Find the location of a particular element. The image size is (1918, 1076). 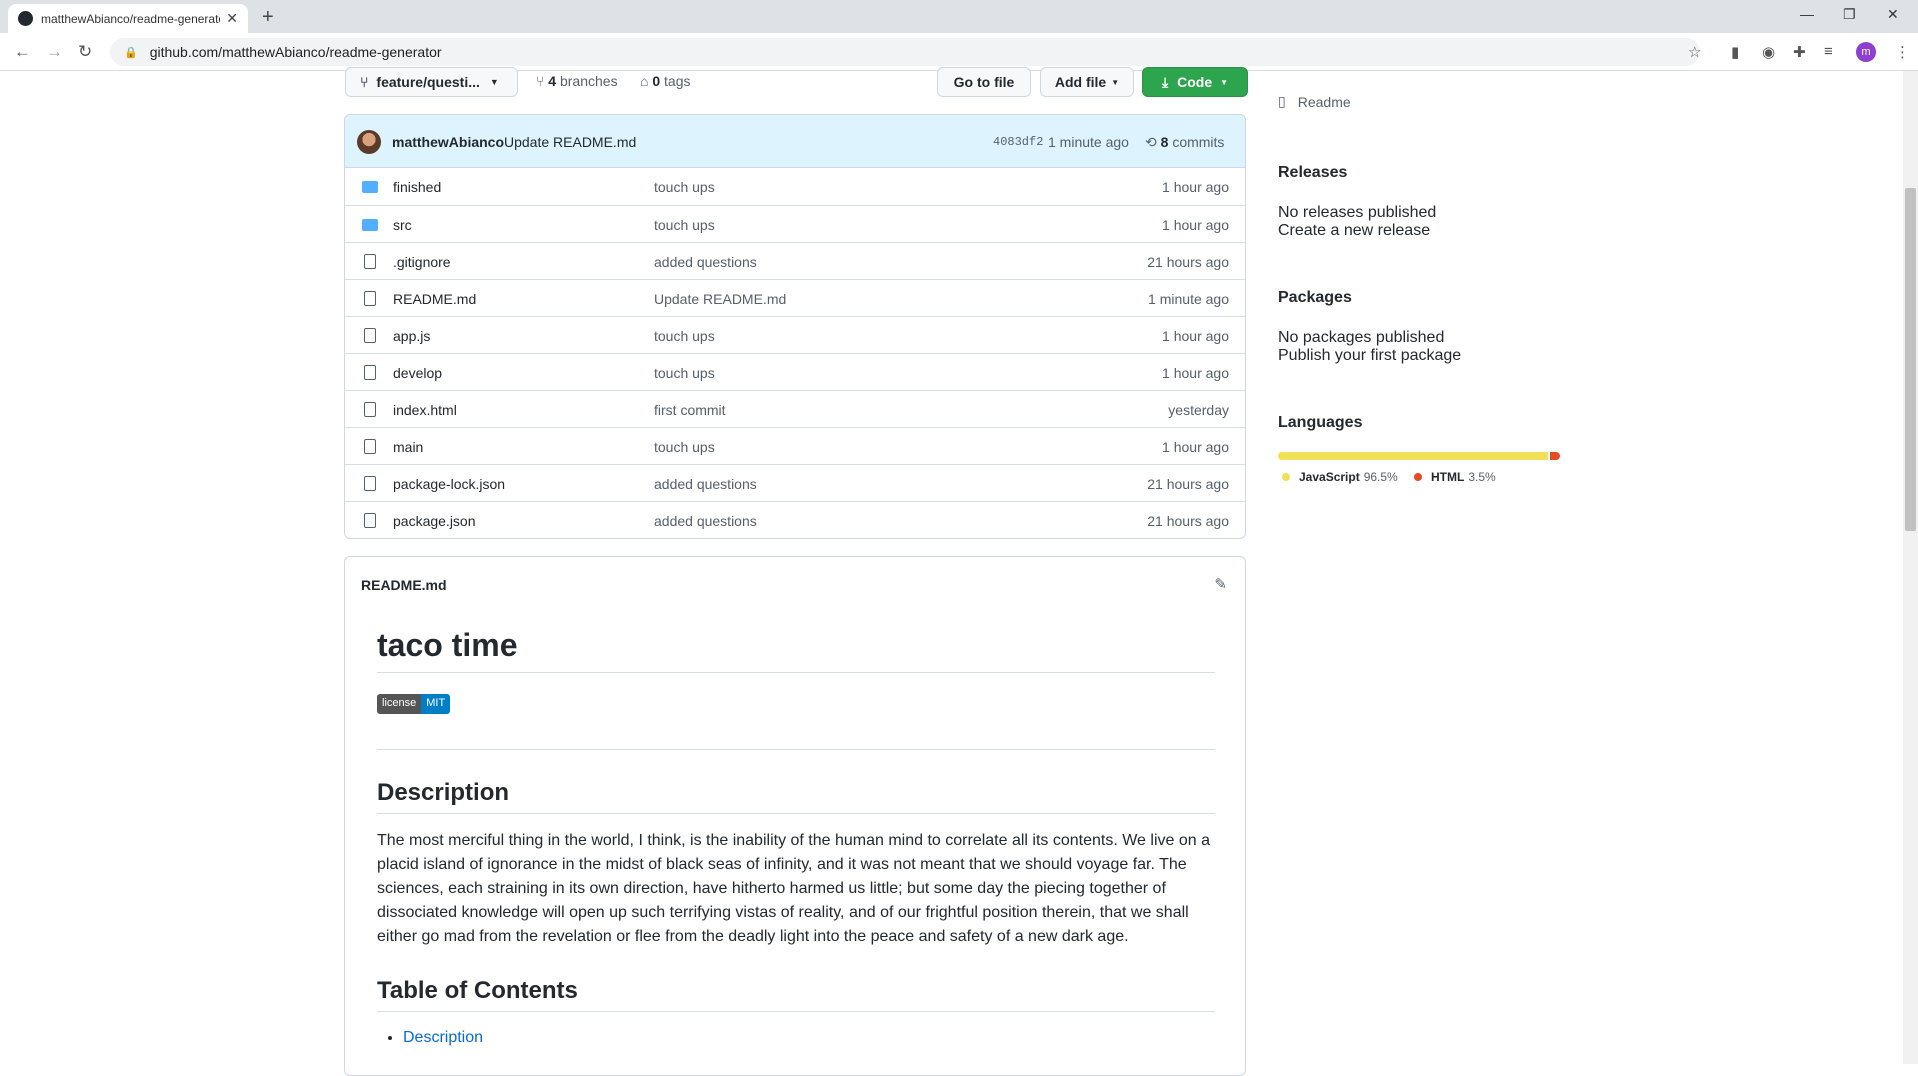

file-name: app.js is located at coordinates (411, 336).